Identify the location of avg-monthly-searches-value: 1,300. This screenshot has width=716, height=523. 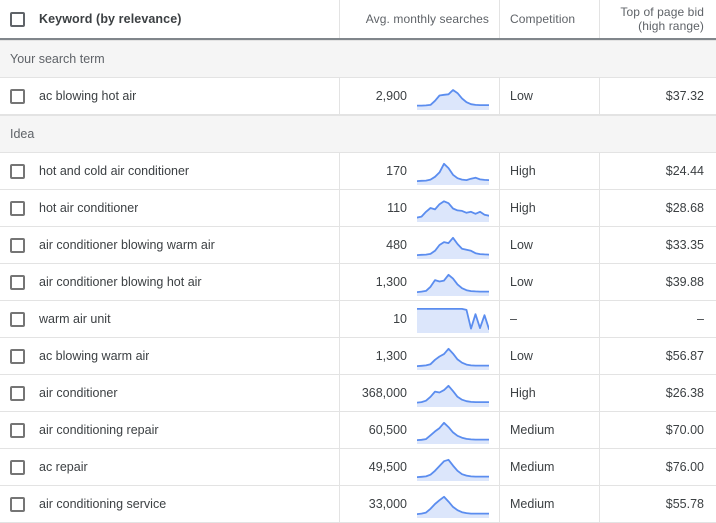
(391, 282).